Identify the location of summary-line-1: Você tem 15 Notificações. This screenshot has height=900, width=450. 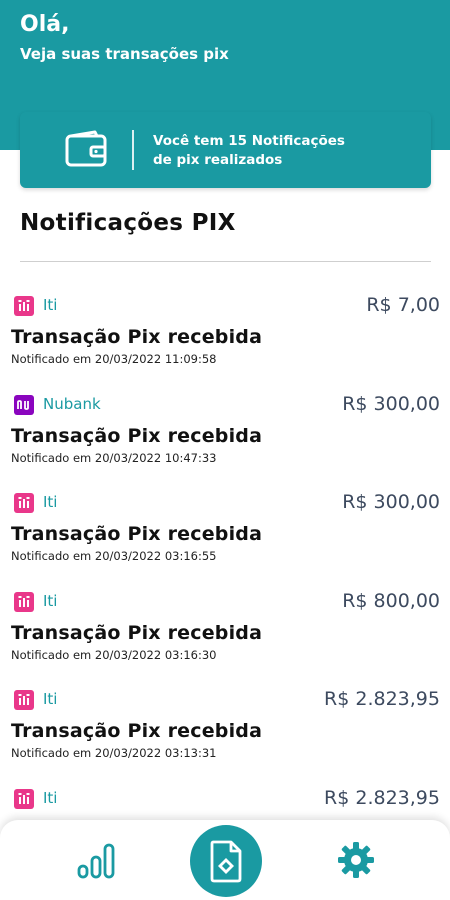
(249, 141).